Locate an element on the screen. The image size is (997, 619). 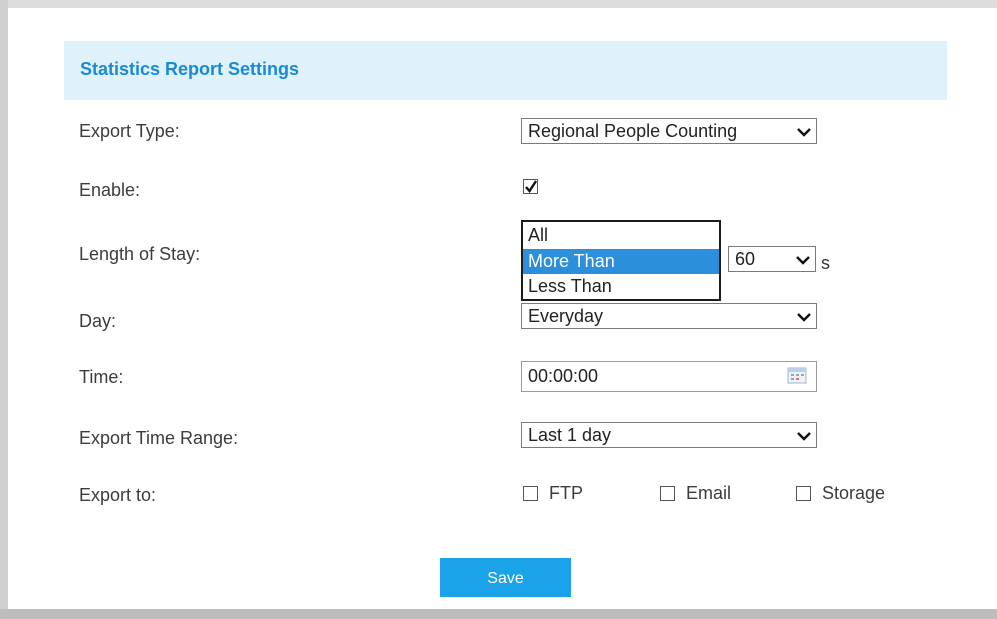
window-top-border is located at coordinates (498, 4).